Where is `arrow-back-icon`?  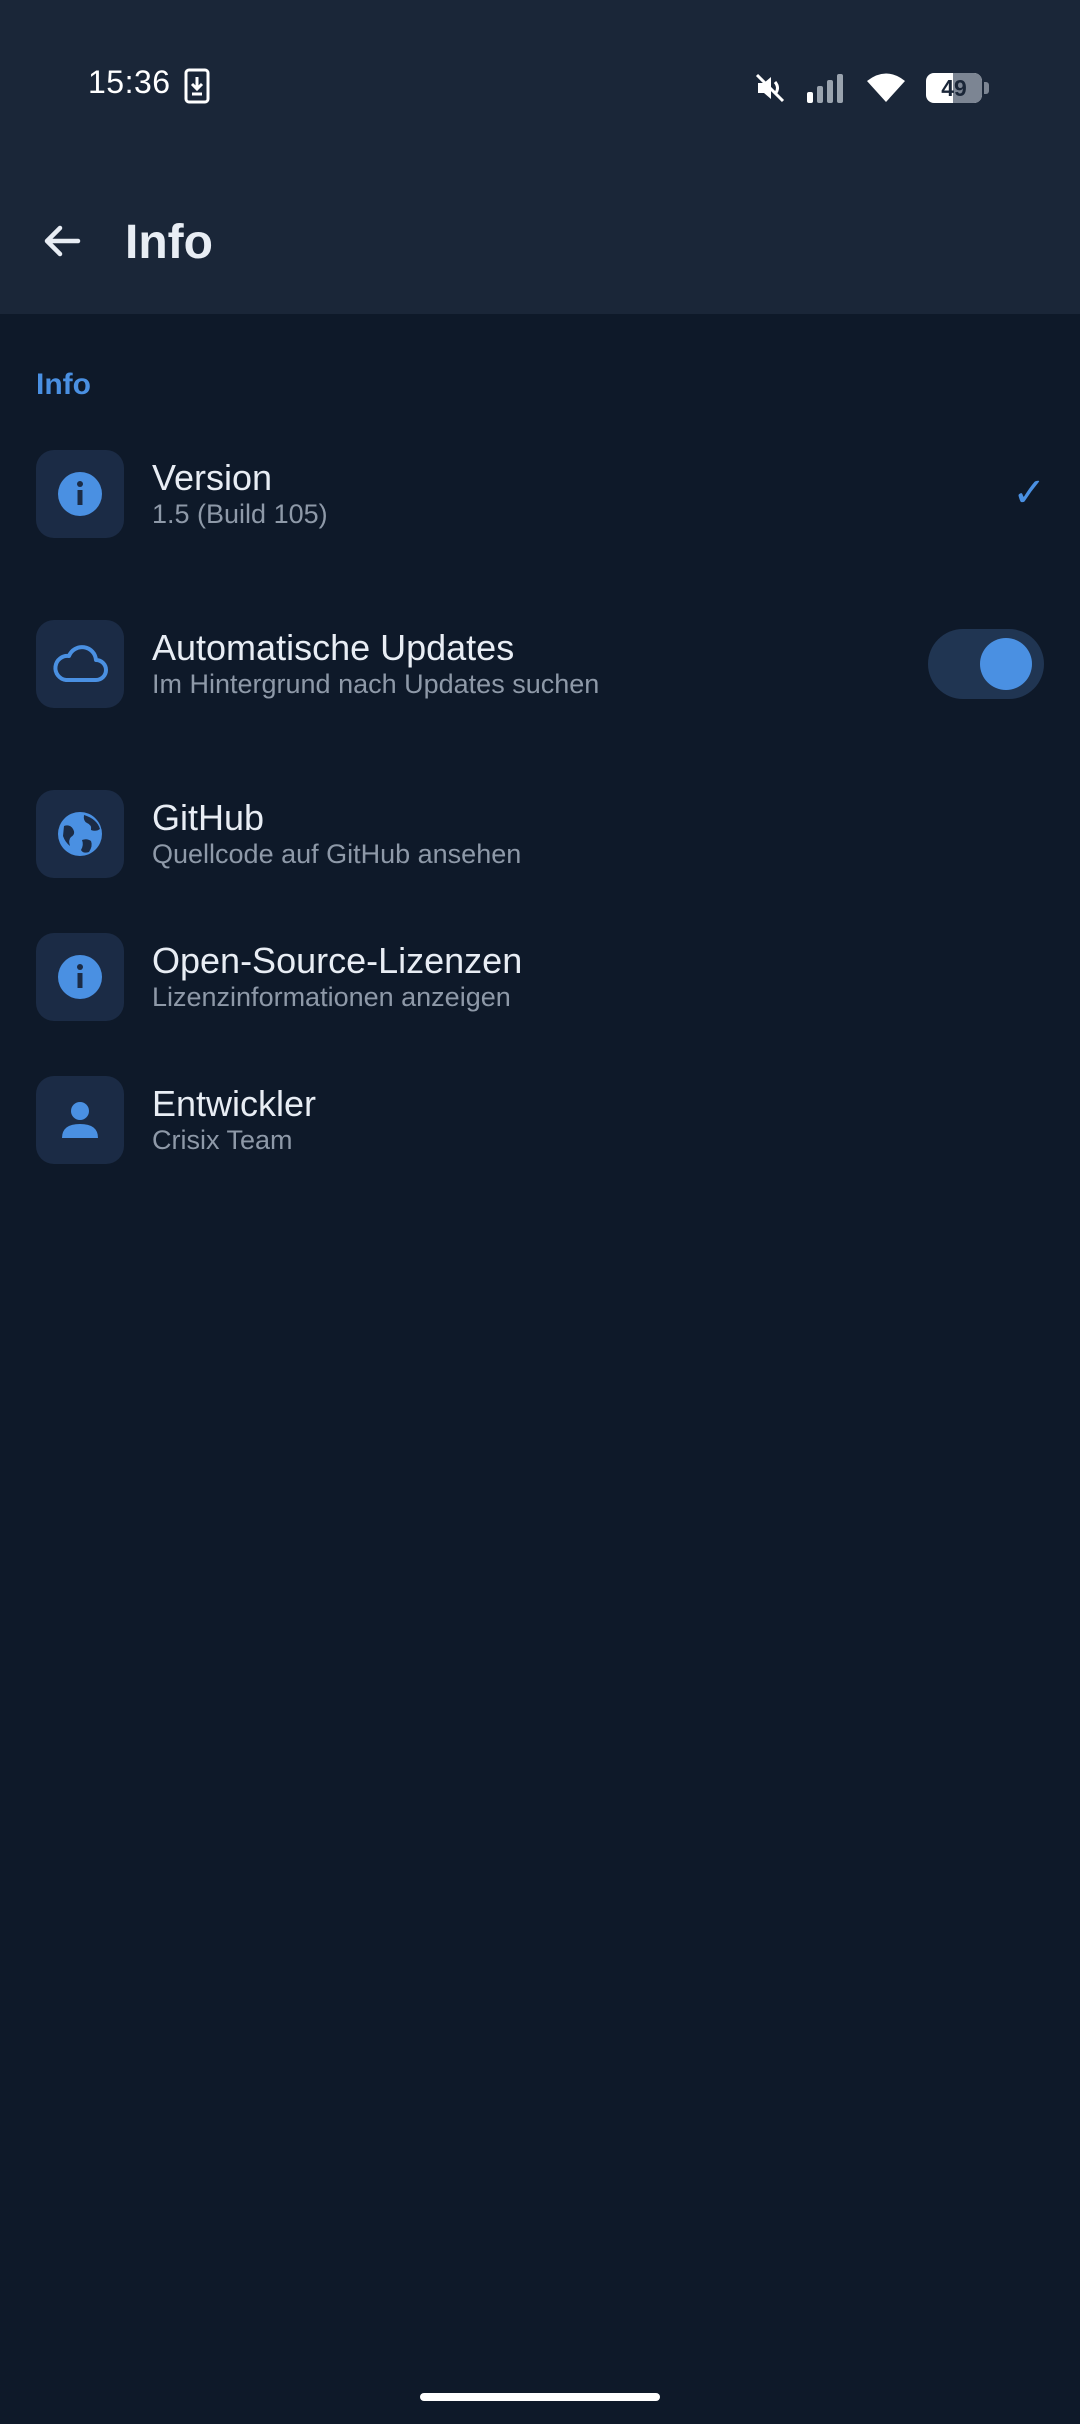 arrow-back-icon is located at coordinates (62, 243).